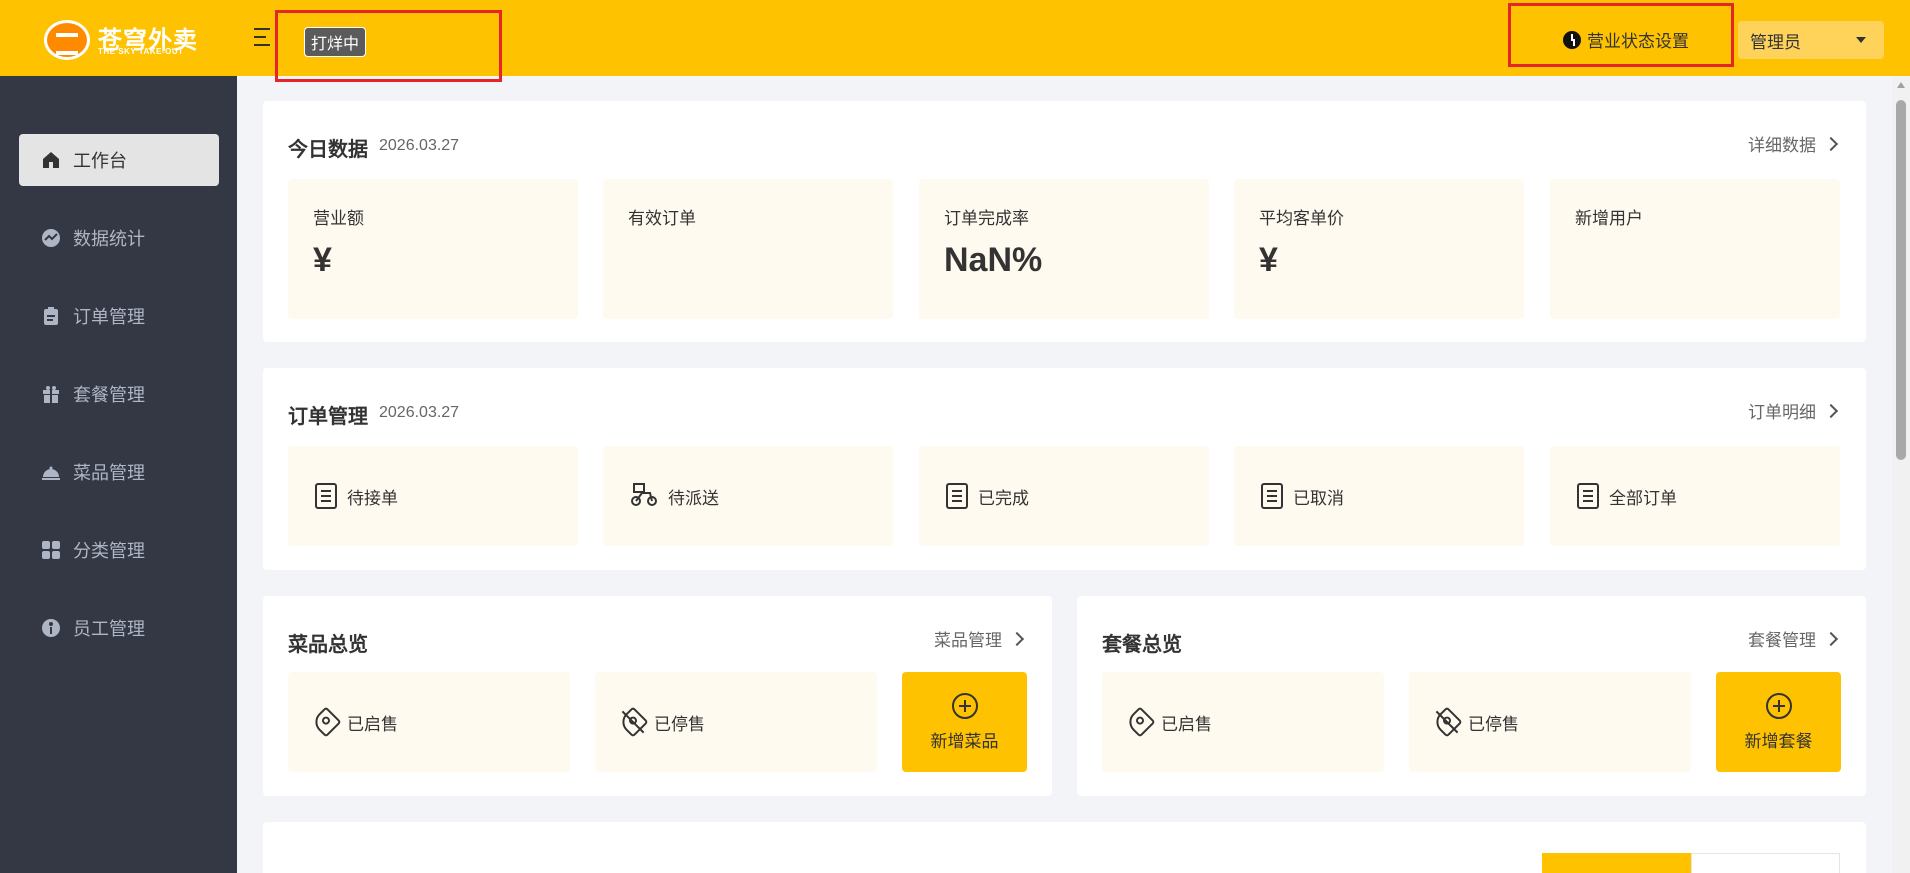 The image size is (1910, 873). I want to click on employee-icon, so click(51, 628).